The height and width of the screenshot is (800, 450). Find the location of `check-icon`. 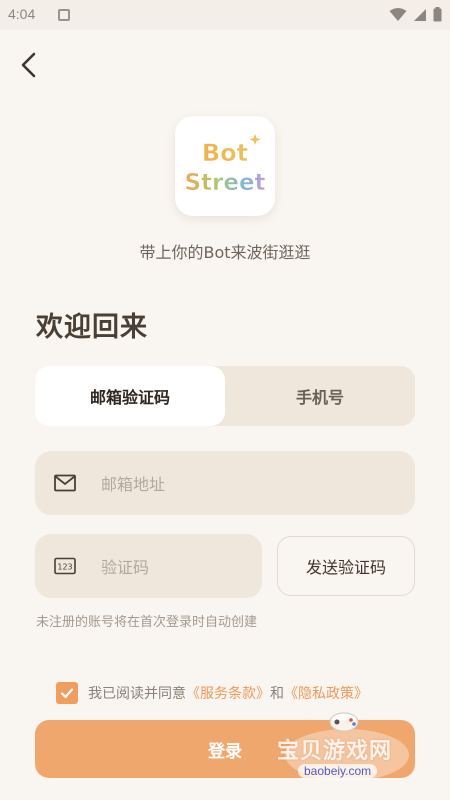

check-icon is located at coordinates (67, 693).